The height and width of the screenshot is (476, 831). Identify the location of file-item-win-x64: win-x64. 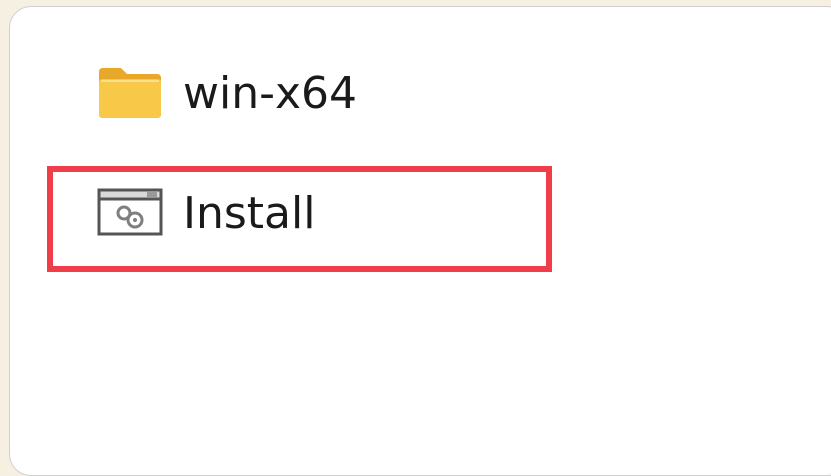
(227, 94).